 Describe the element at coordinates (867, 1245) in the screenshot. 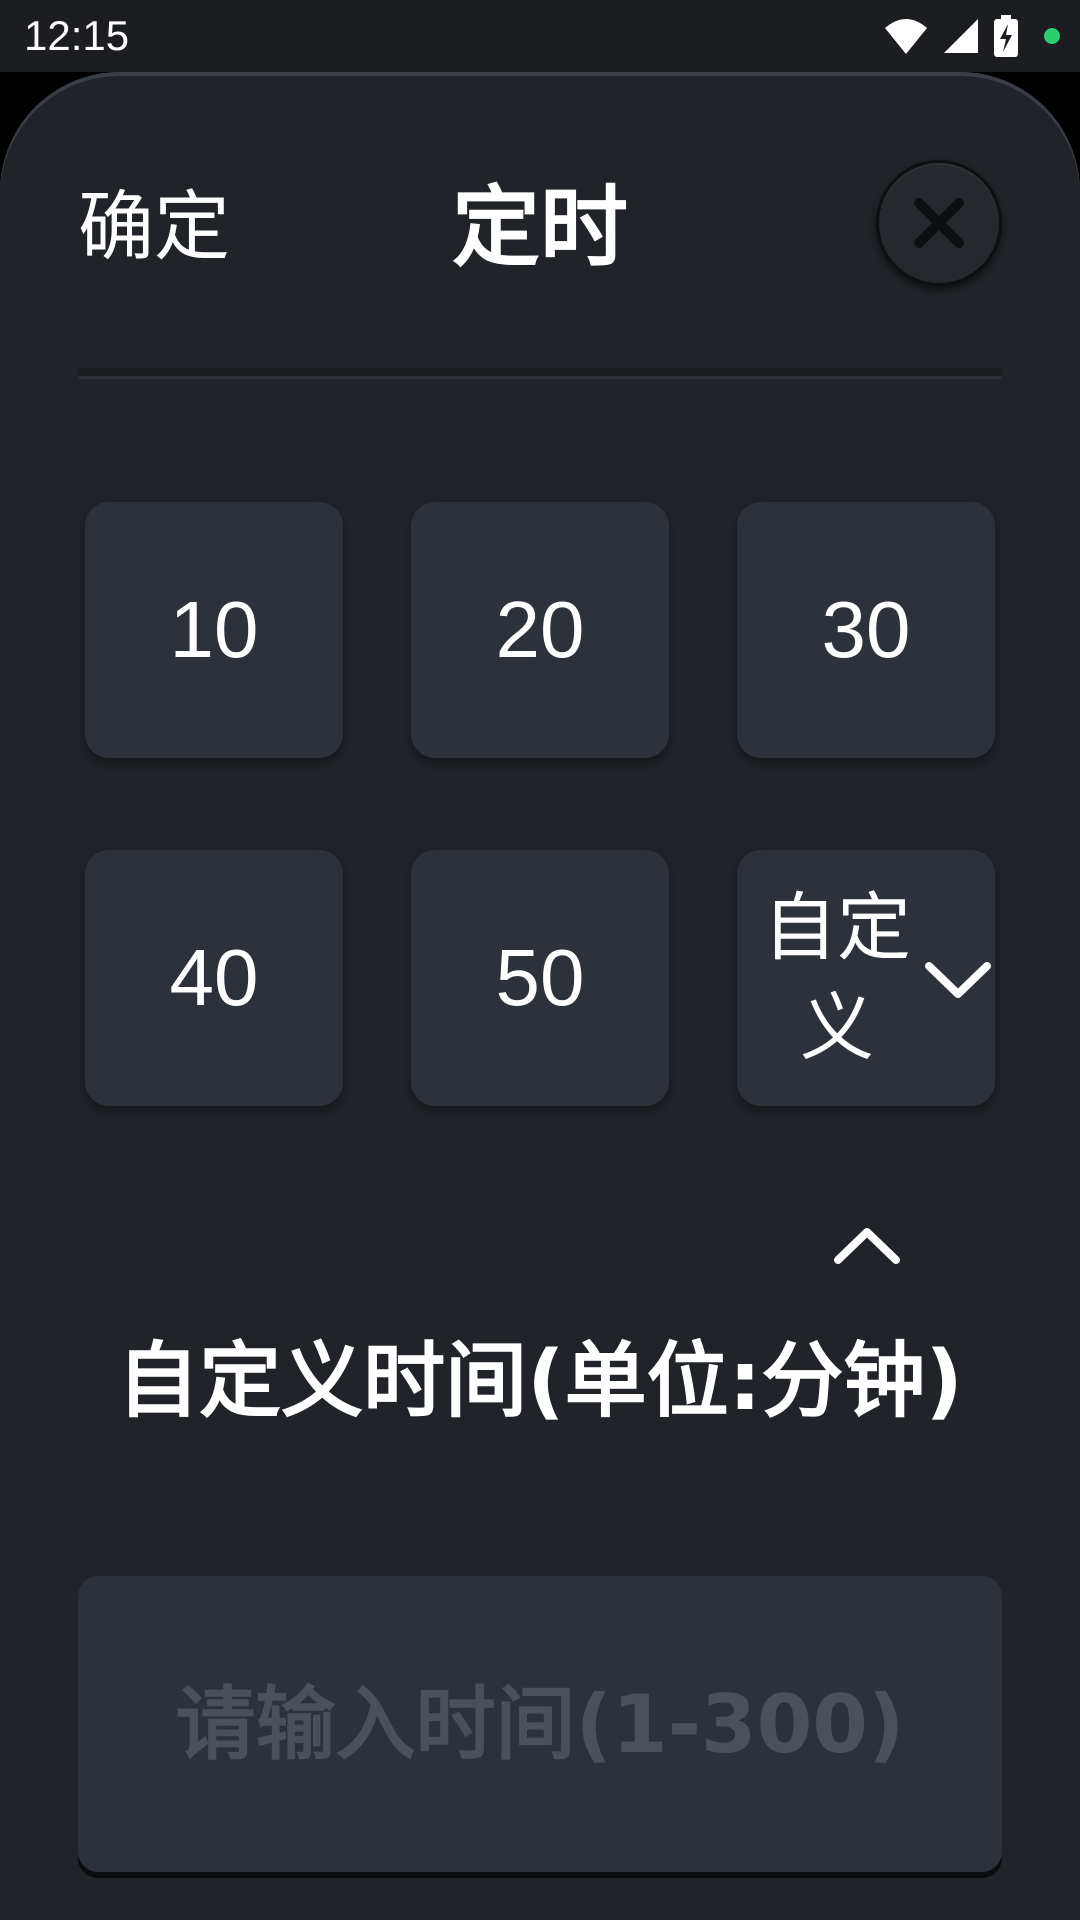

I see `chevron-up-icon` at that location.